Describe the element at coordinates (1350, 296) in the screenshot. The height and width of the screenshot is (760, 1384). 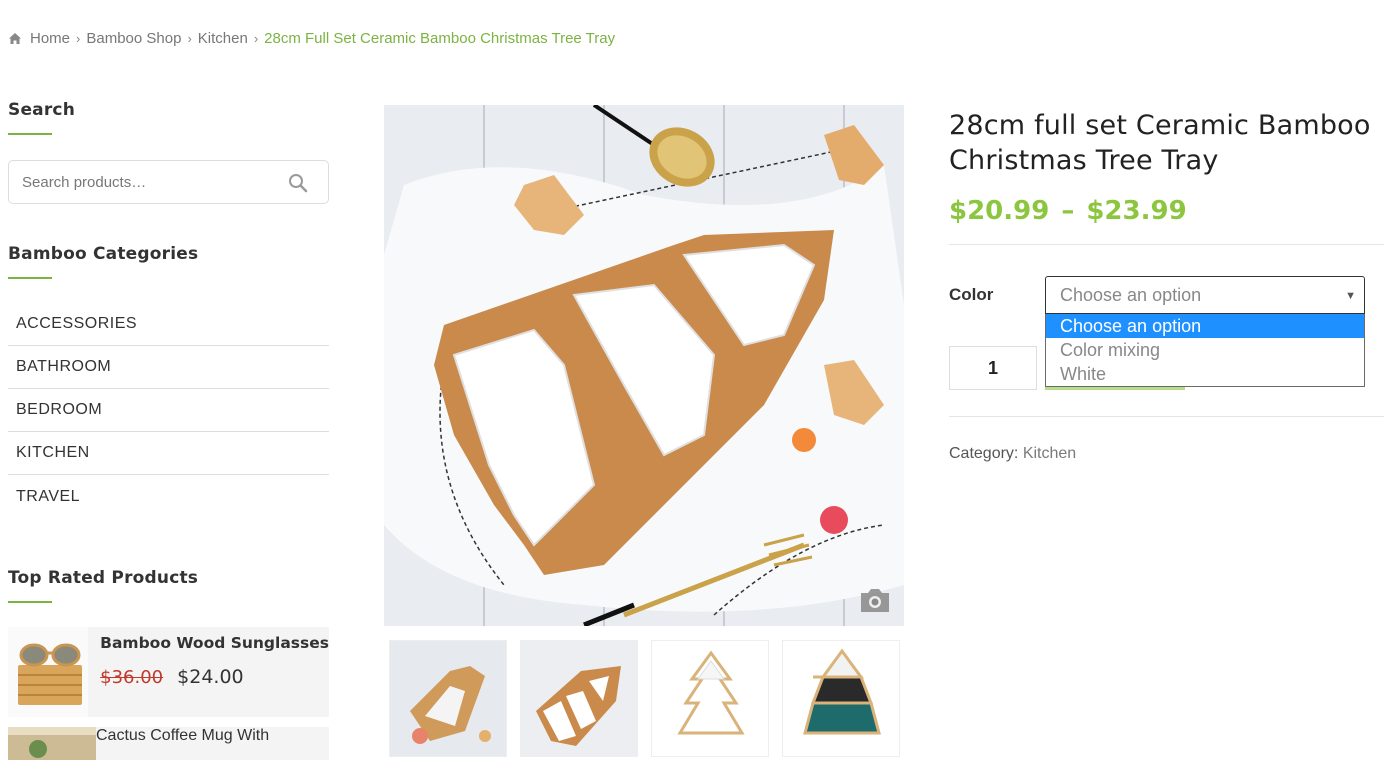
I see `dropdown-arrow-icon: ▼` at that location.